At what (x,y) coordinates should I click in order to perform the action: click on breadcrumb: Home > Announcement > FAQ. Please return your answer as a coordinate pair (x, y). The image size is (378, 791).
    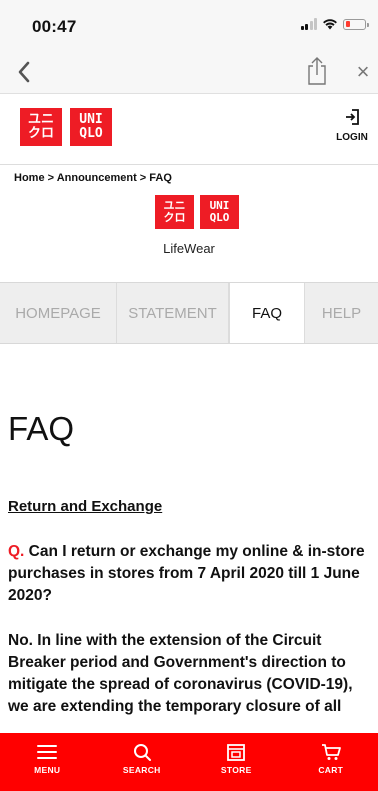
    Looking at the image, I should click on (93, 178).